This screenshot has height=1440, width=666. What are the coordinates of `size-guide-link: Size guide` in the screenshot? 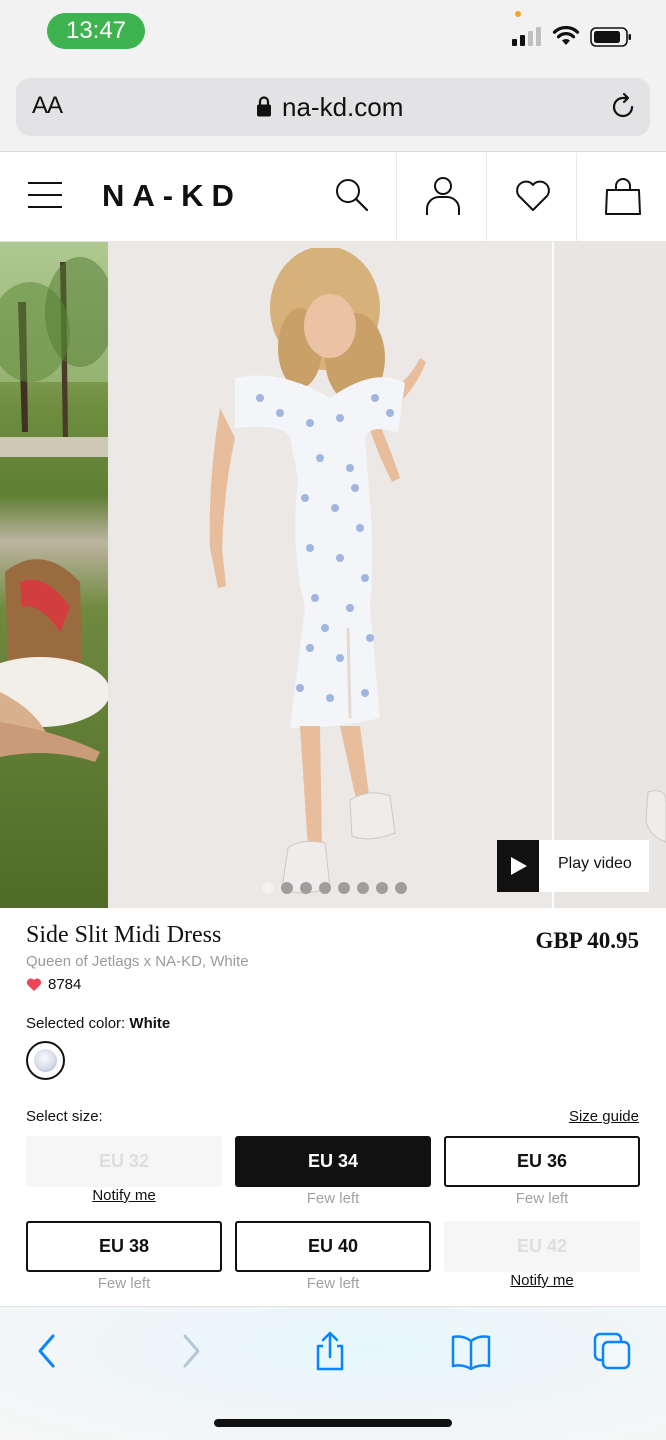 It's located at (604, 1116).